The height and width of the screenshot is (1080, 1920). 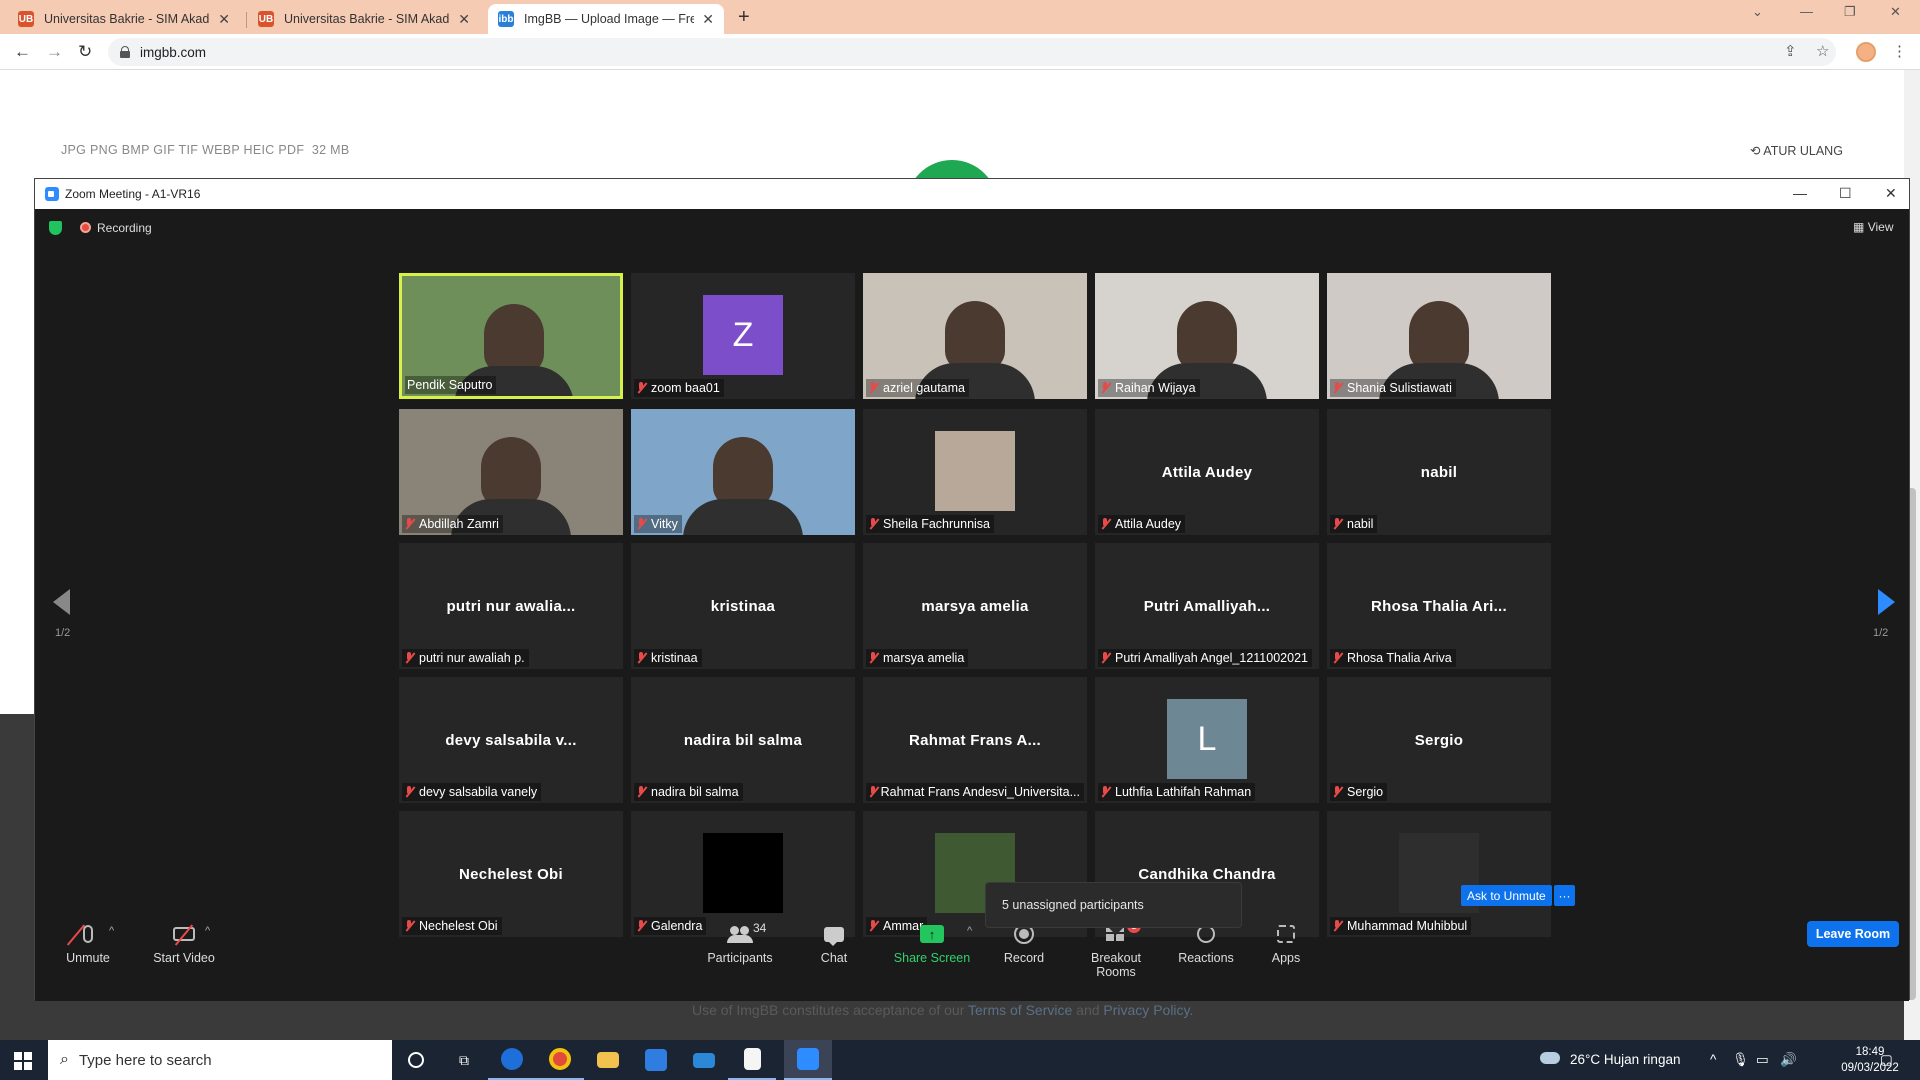 What do you see at coordinates (1762, 1060) in the screenshot?
I see `network-icon: ▭` at bounding box center [1762, 1060].